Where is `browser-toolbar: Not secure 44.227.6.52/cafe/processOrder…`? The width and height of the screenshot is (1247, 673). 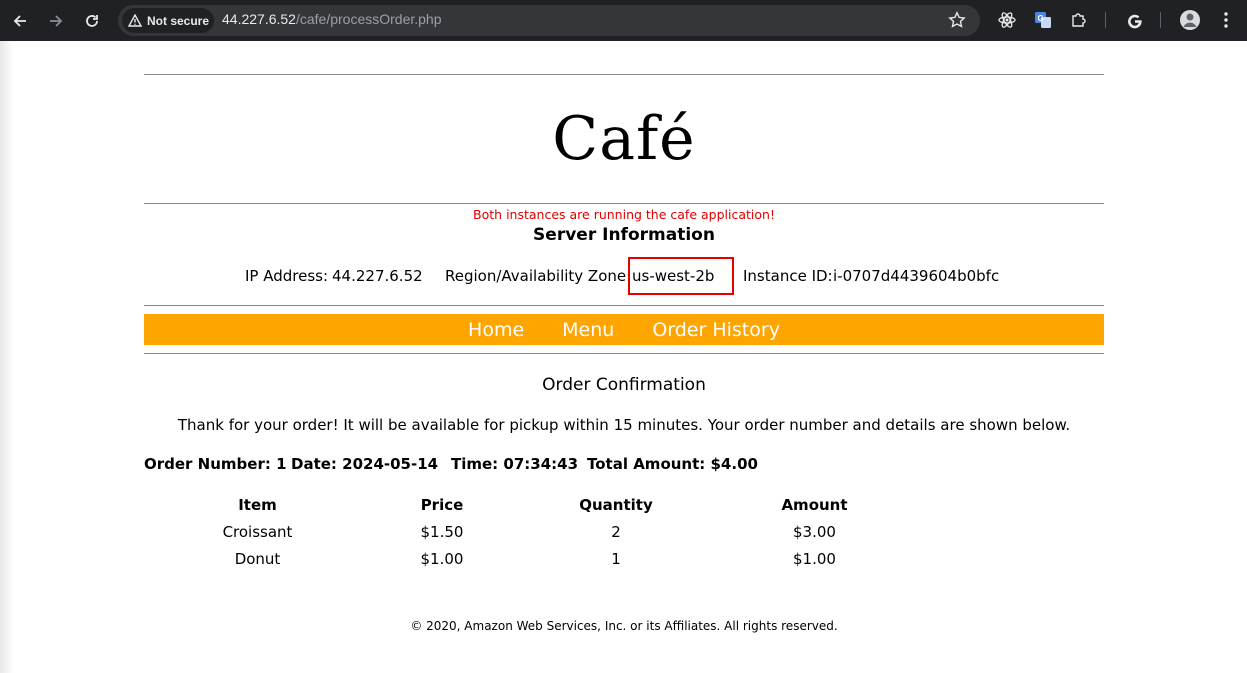
browser-toolbar: Not secure 44.227.6.52/cafe/processOrder… is located at coordinates (623, 20).